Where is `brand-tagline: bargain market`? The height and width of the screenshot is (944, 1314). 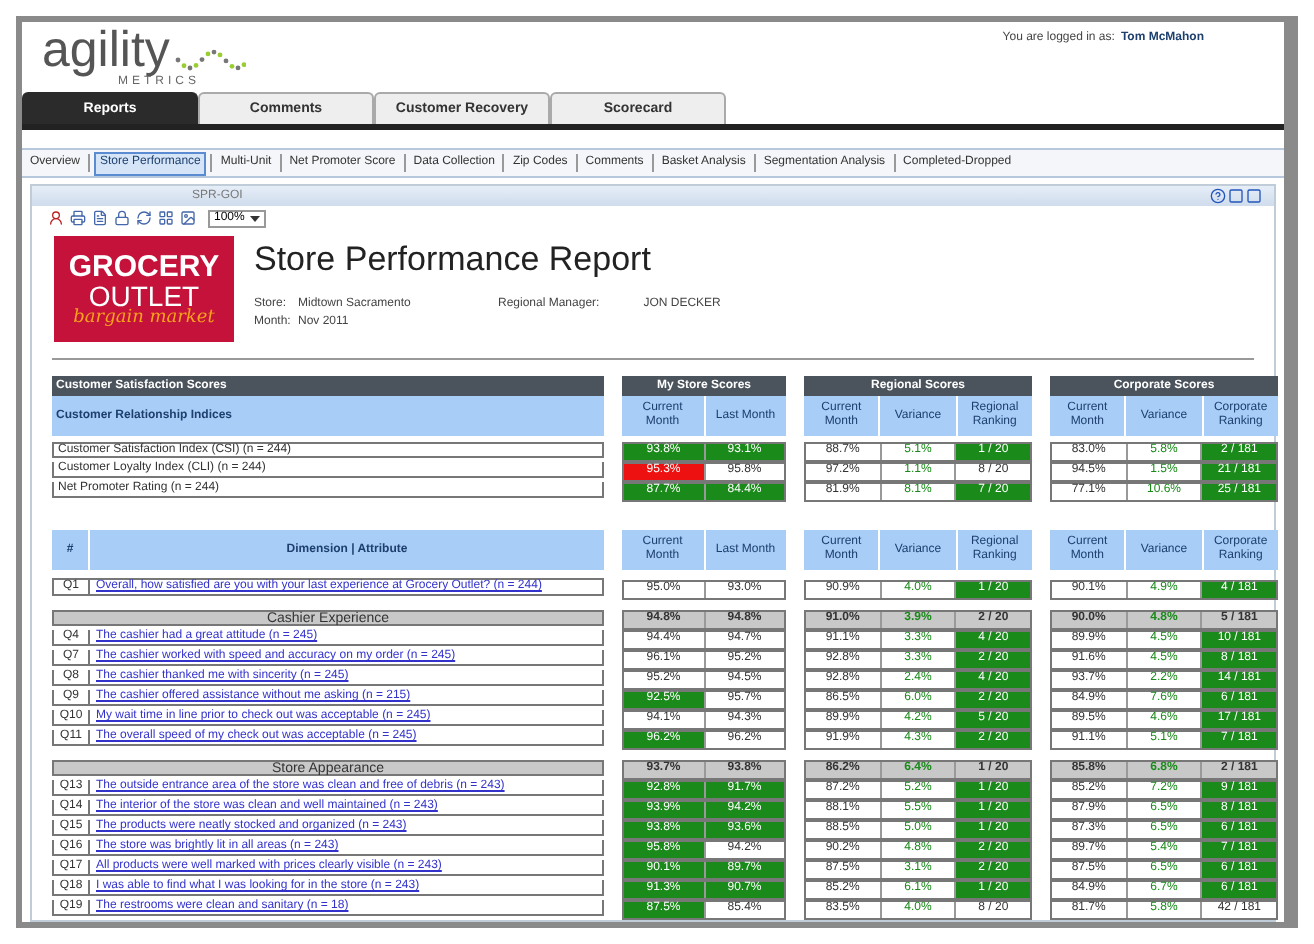
brand-tagline: bargain market is located at coordinates (144, 318).